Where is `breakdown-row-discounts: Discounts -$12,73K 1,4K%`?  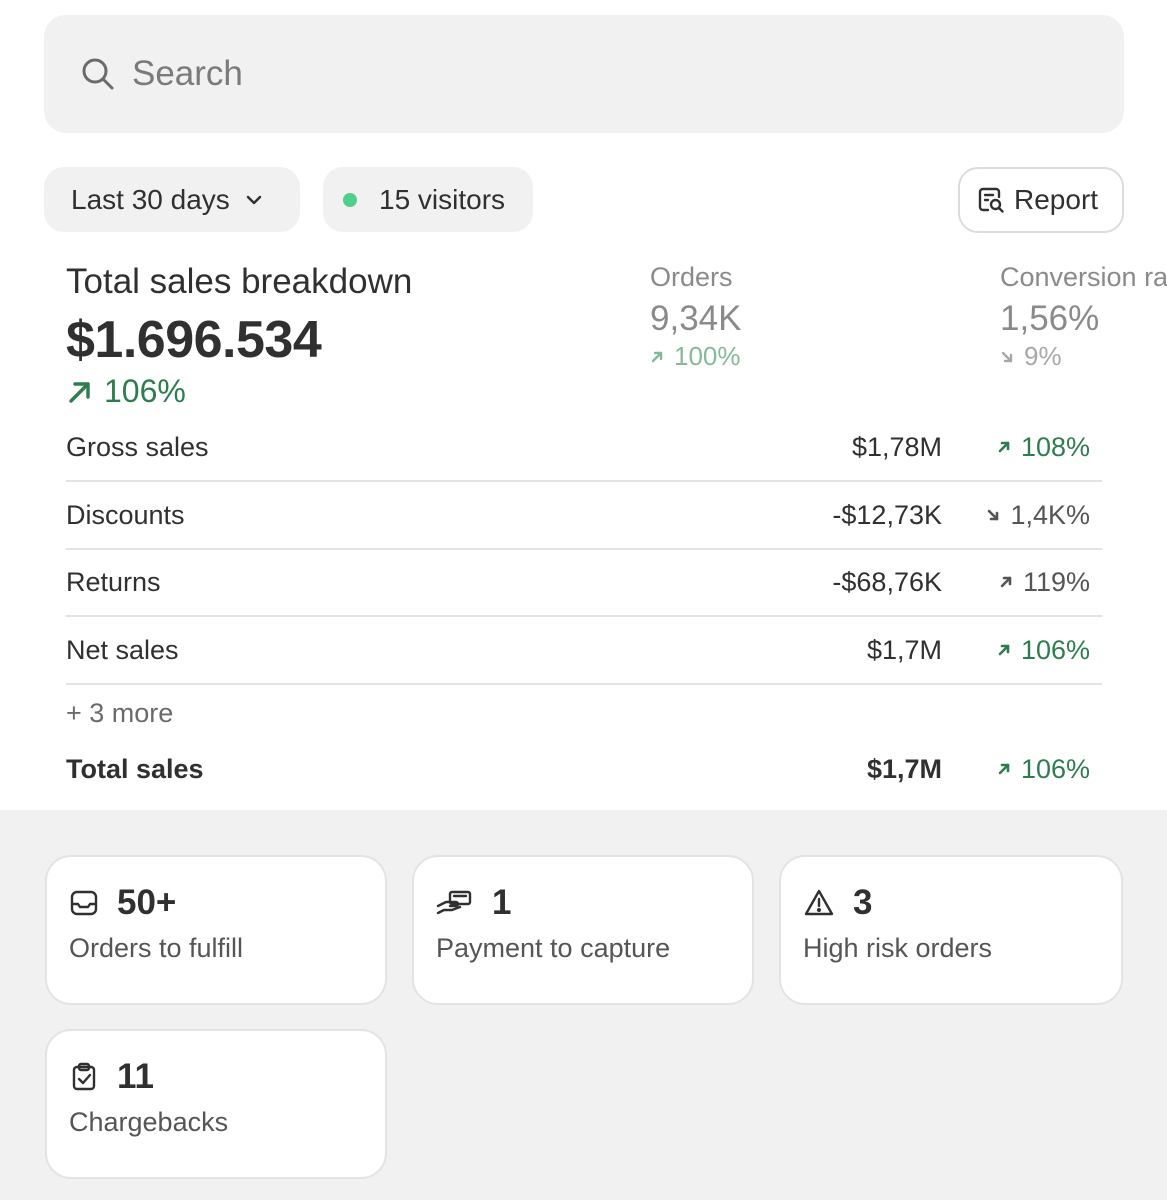 breakdown-row-discounts: Discounts -$12,73K 1,4K% is located at coordinates (584, 516).